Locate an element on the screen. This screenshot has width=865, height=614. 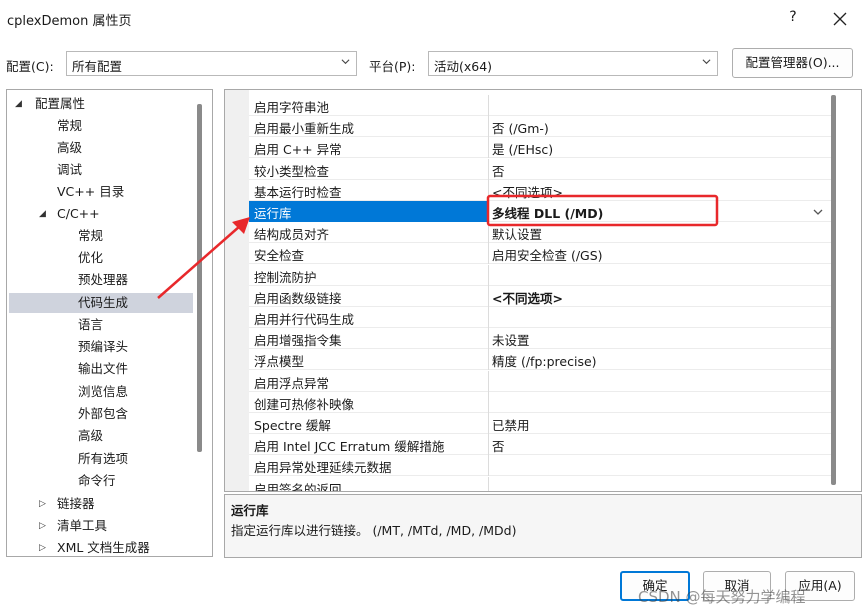
property-row: 安全检查 启用安全检查 (/GS) is located at coordinates (542, 254).